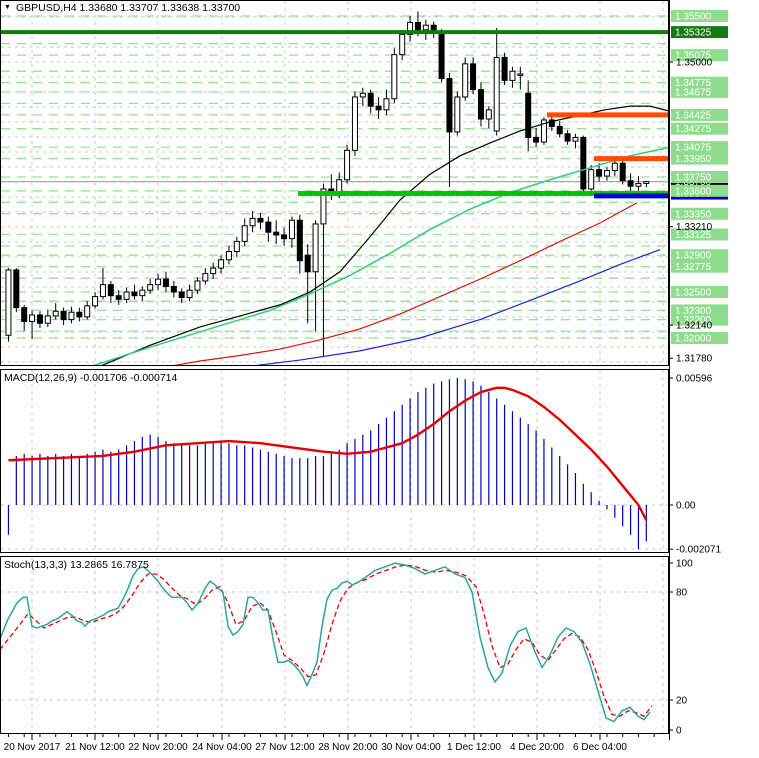  I want to click on axis-label: 1.34425, so click(693, 115).